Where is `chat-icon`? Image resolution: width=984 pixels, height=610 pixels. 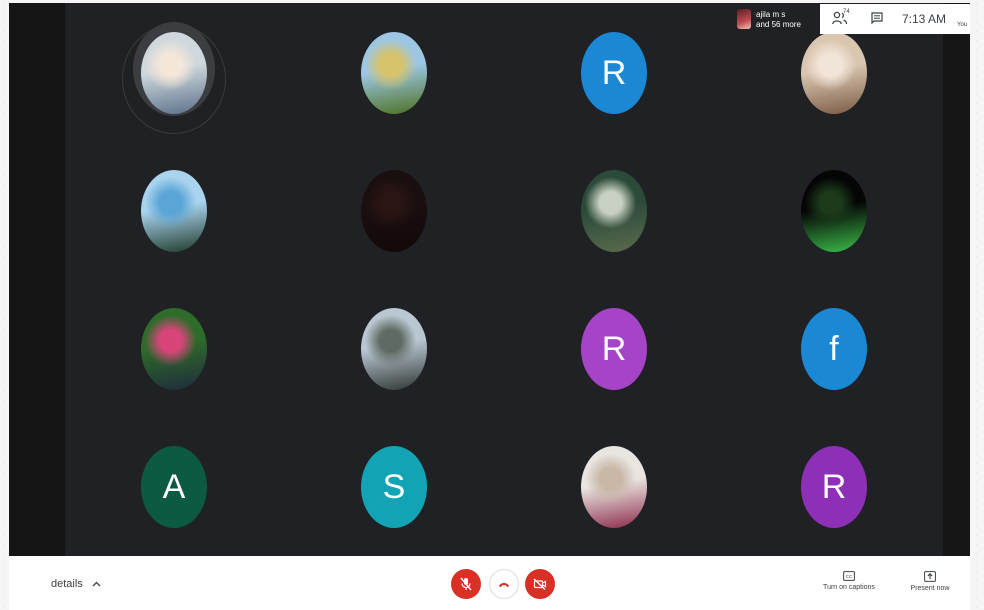
chat-icon is located at coordinates (877, 18).